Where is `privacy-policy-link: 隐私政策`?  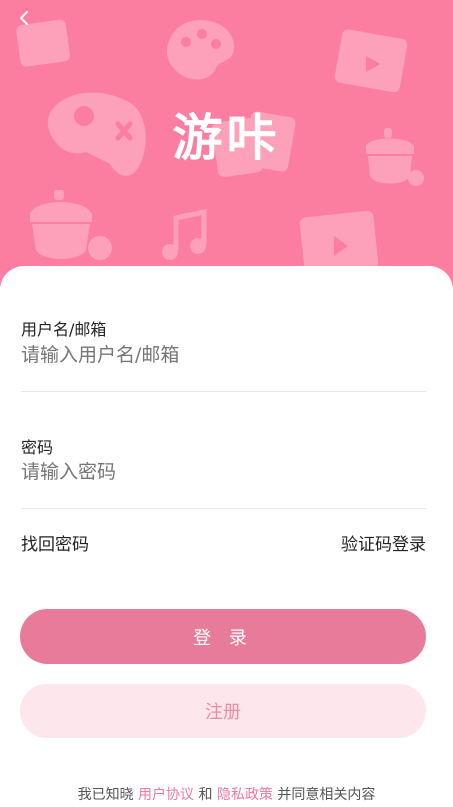
privacy-policy-link: 隐私政策 is located at coordinates (245, 795).